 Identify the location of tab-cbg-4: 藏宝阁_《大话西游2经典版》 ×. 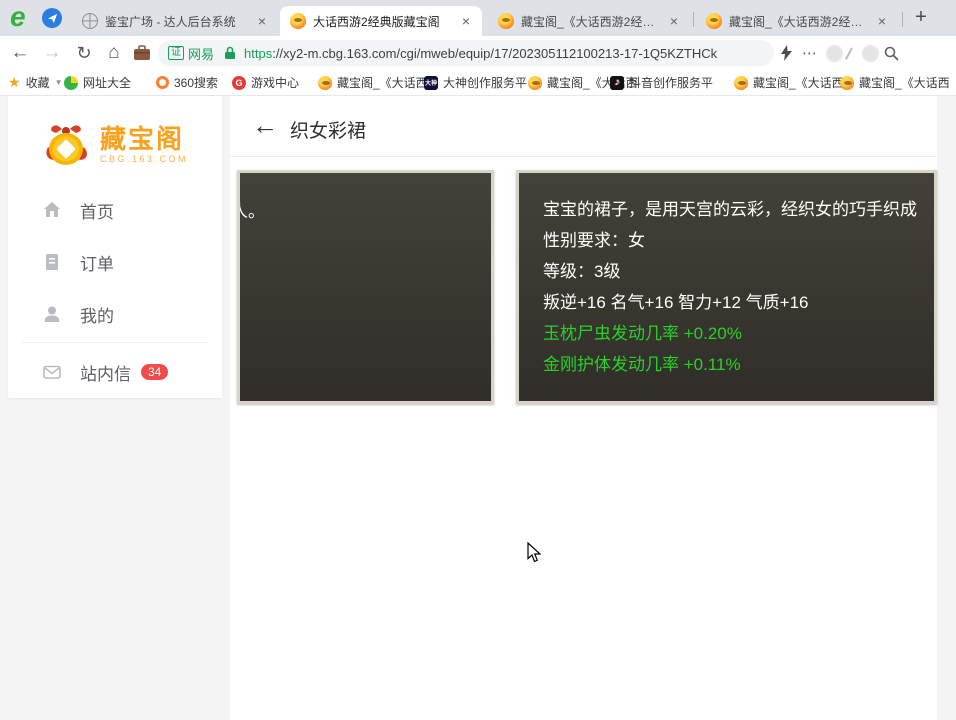
(797, 21).